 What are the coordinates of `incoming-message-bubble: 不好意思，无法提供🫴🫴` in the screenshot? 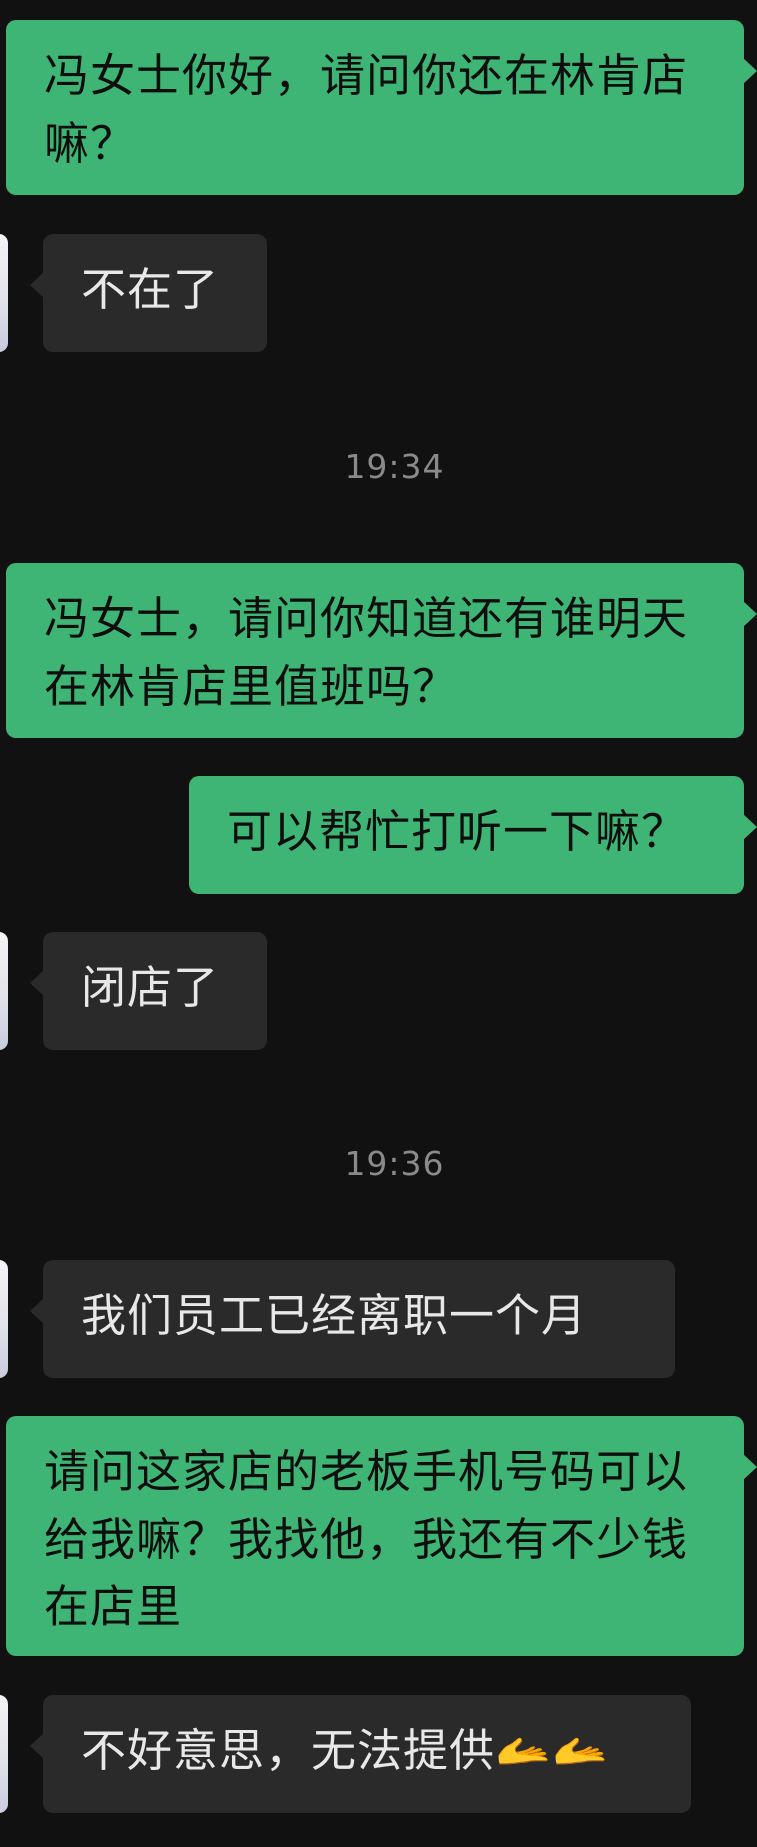 It's located at (360, 1754).